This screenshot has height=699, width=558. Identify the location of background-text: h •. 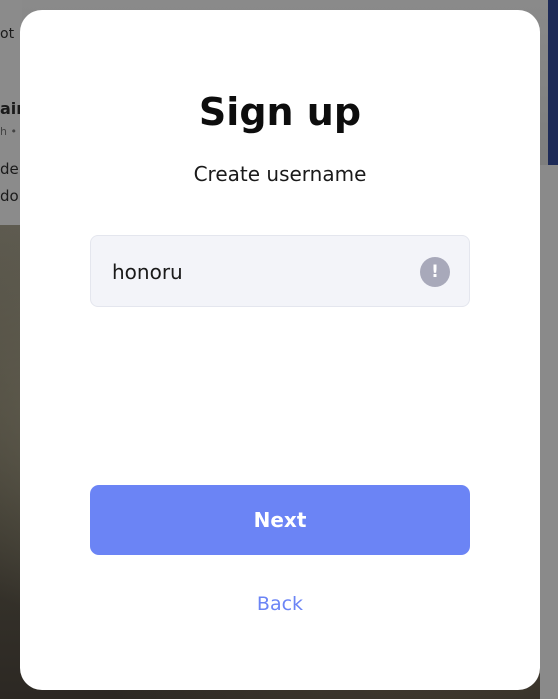
(8, 131).